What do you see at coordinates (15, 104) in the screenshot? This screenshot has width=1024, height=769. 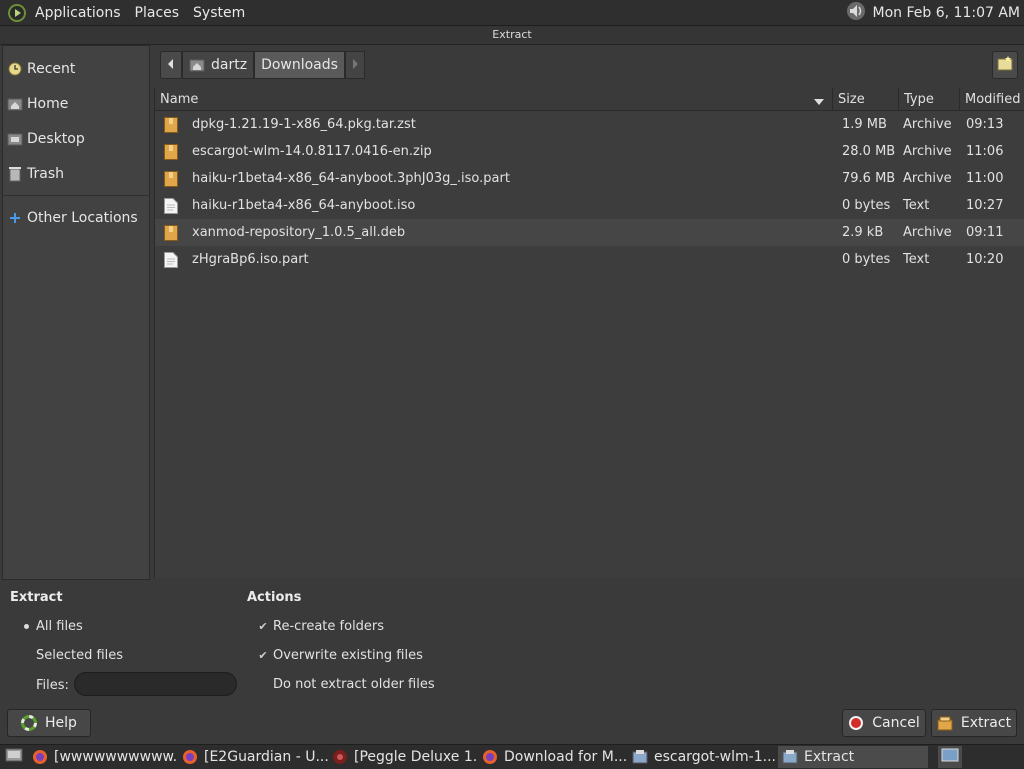 I see `home-folder-icon` at bounding box center [15, 104].